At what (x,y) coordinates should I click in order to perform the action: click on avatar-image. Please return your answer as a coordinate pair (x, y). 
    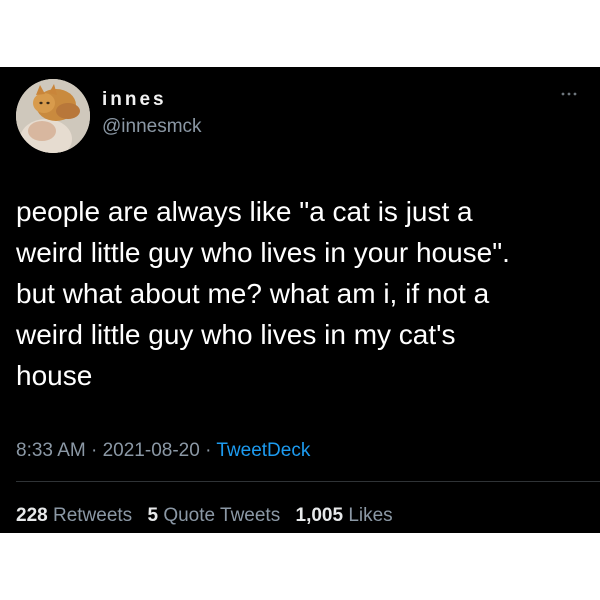
    Looking at the image, I should click on (53, 116).